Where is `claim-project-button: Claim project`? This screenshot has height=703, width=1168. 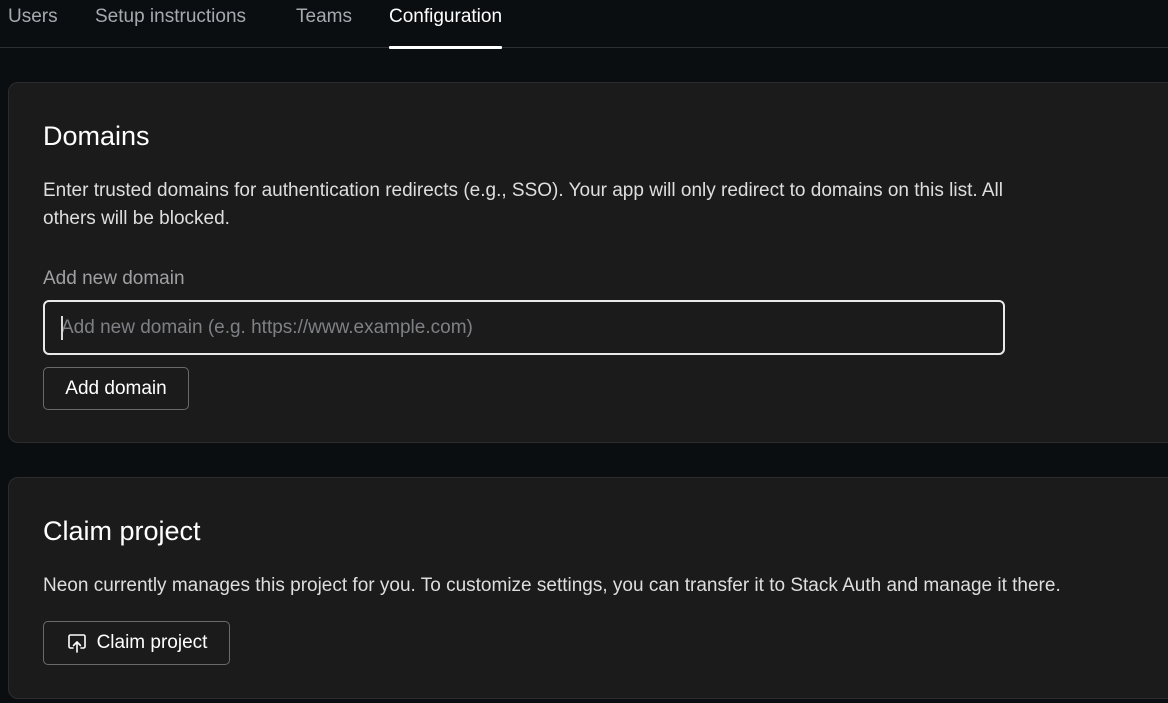 claim-project-button: Claim project is located at coordinates (136, 643).